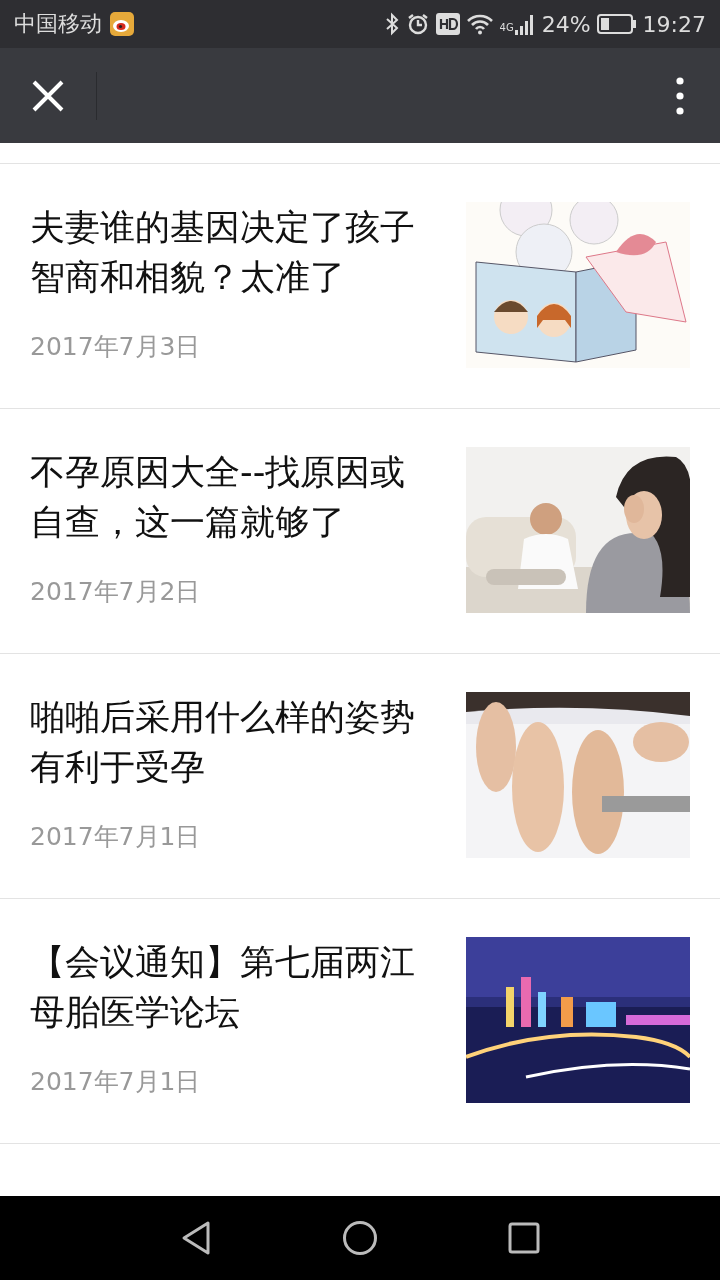 This screenshot has width=720, height=1280. What do you see at coordinates (524, 24) in the screenshot?
I see `signal-icon` at bounding box center [524, 24].